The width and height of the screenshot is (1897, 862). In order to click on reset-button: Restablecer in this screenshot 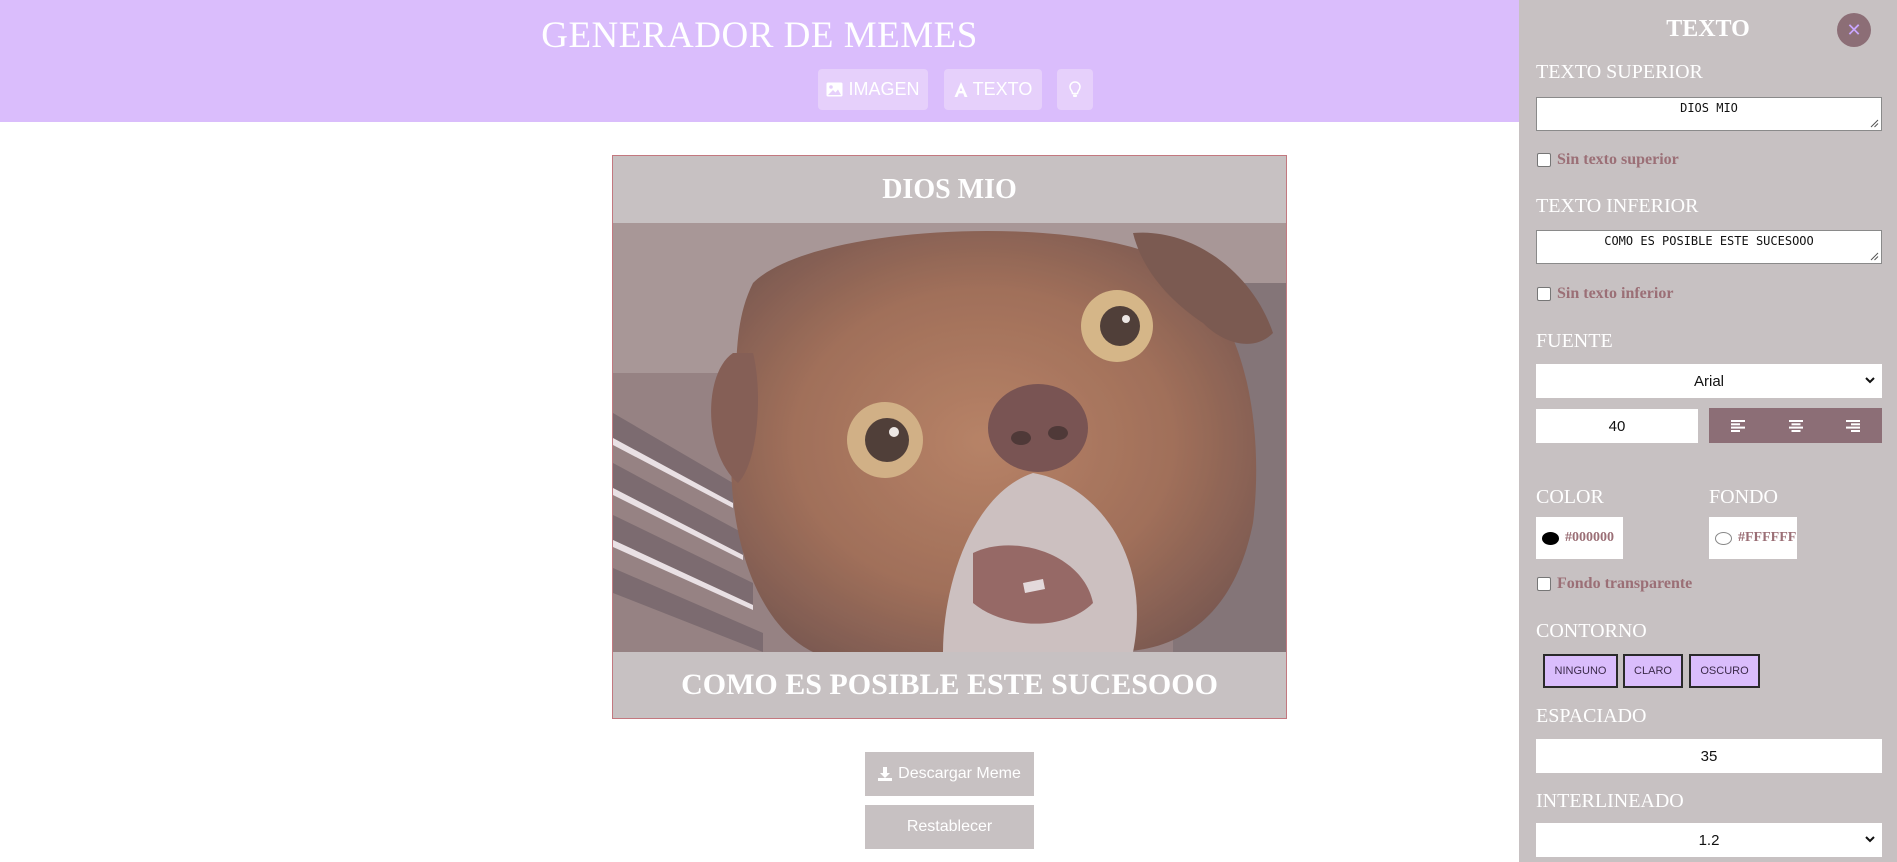, I will do `click(949, 827)`.